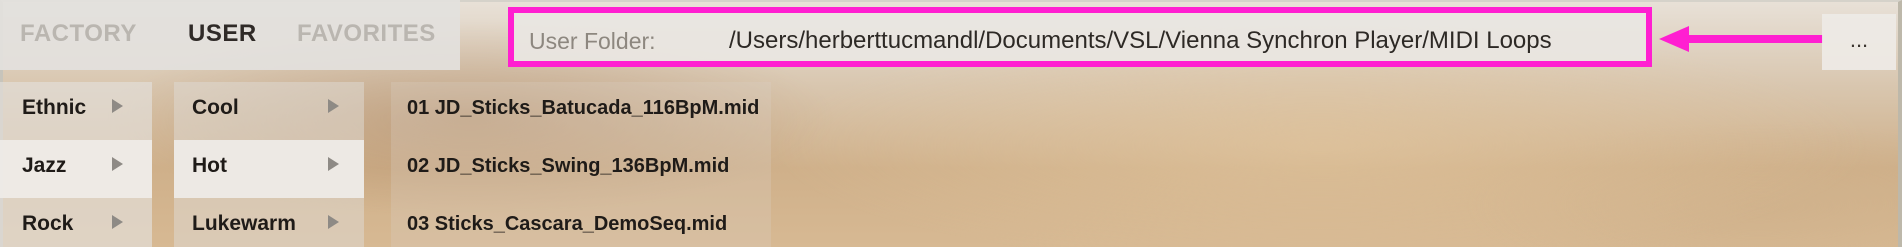 Image resolution: width=1902 pixels, height=247 pixels. What do you see at coordinates (76, 169) in the screenshot?
I see `category-item-jazz: Jazz` at bounding box center [76, 169].